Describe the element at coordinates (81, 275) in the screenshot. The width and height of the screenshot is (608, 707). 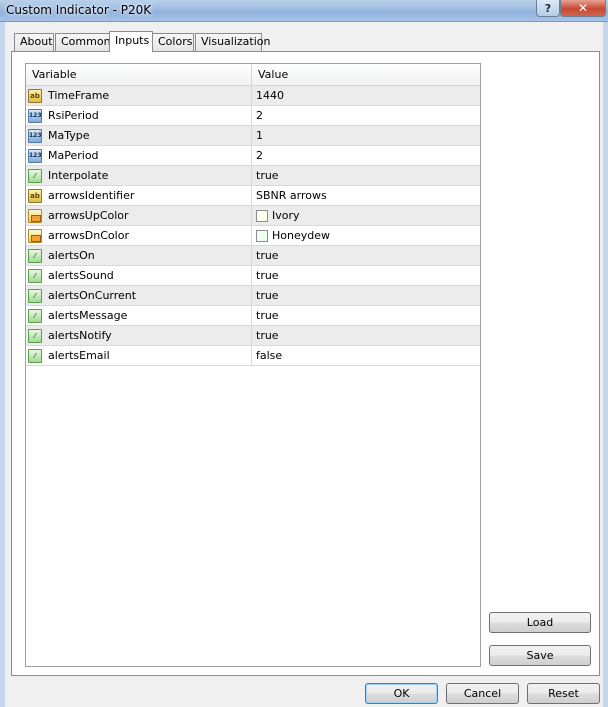
I see `variable-name: alertsSound` at that location.